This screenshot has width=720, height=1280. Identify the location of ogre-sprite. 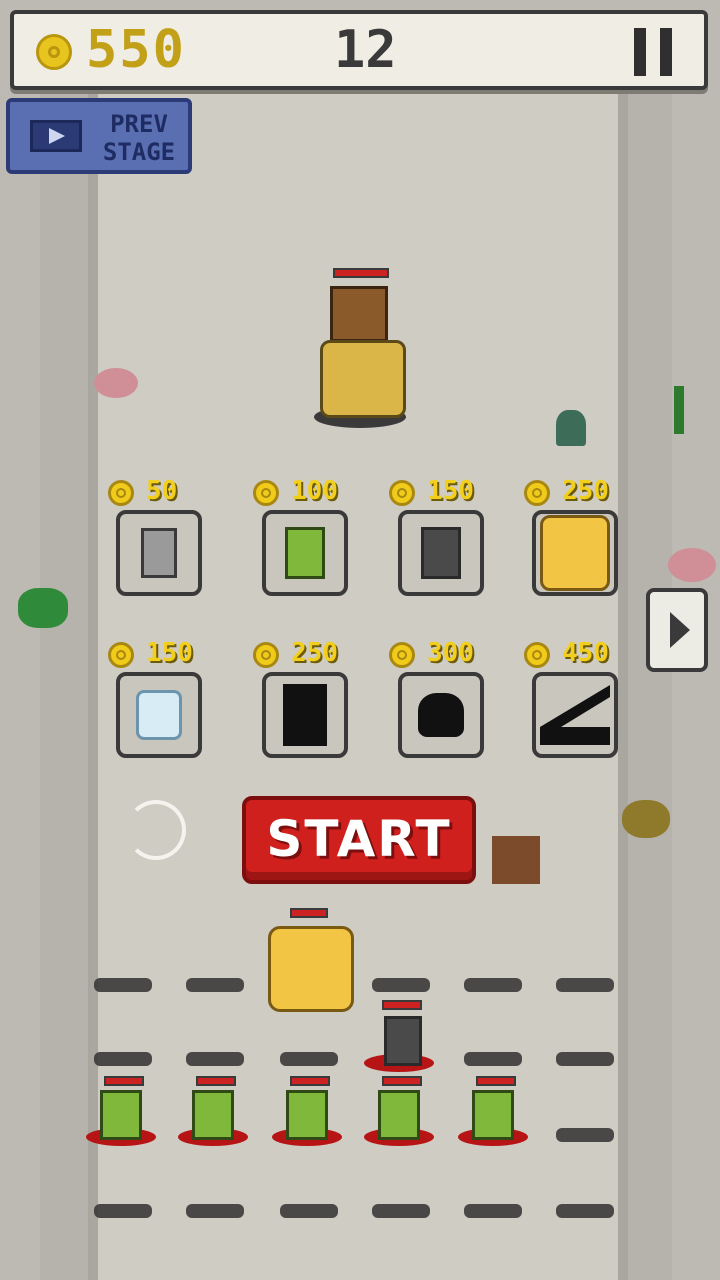
(575, 553).